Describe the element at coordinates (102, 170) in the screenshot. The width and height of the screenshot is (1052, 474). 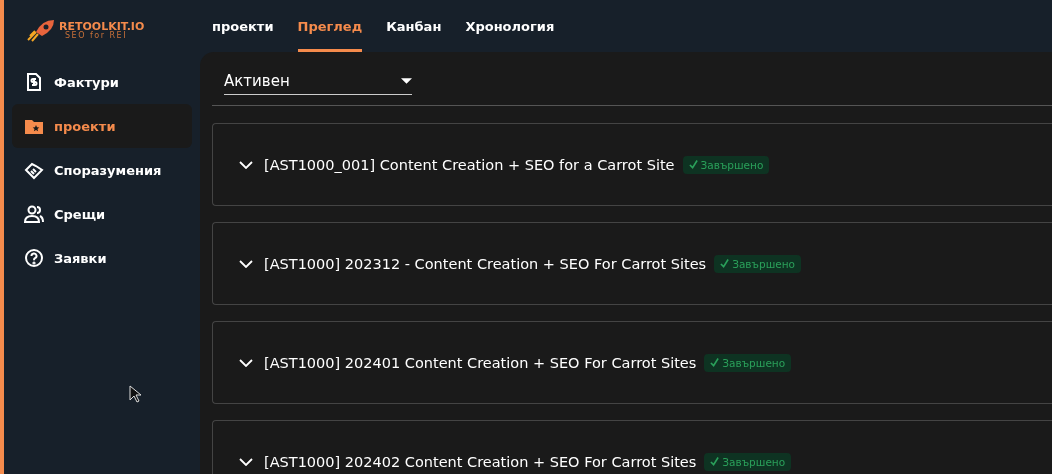
I see `sidebar-item: Споразумения` at that location.